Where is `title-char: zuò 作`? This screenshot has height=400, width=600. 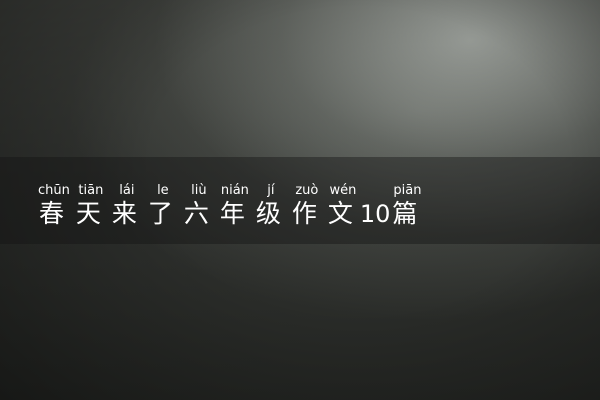 title-char: zuò 作 is located at coordinates (307, 206).